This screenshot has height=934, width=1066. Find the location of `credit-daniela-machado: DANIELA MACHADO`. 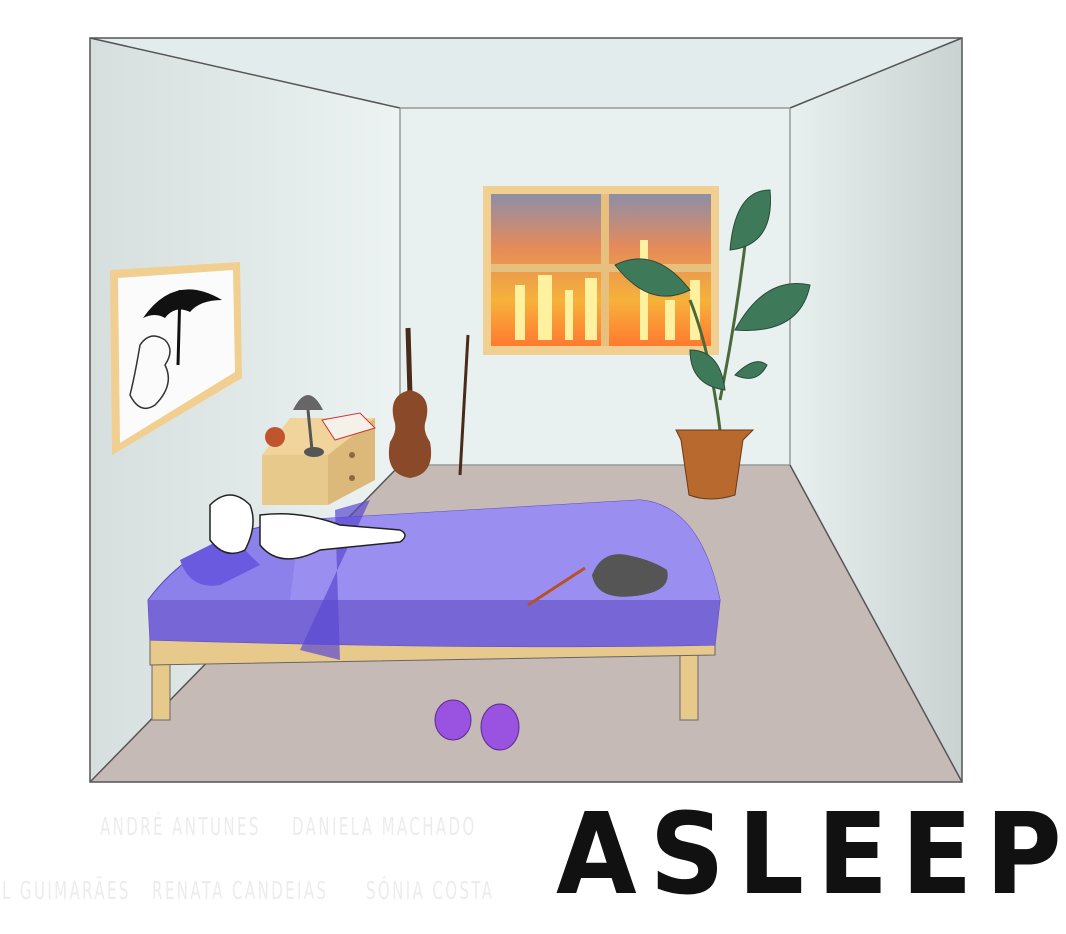

credit-daniela-machado: DANIELA MACHADO is located at coordinates (384, 826).